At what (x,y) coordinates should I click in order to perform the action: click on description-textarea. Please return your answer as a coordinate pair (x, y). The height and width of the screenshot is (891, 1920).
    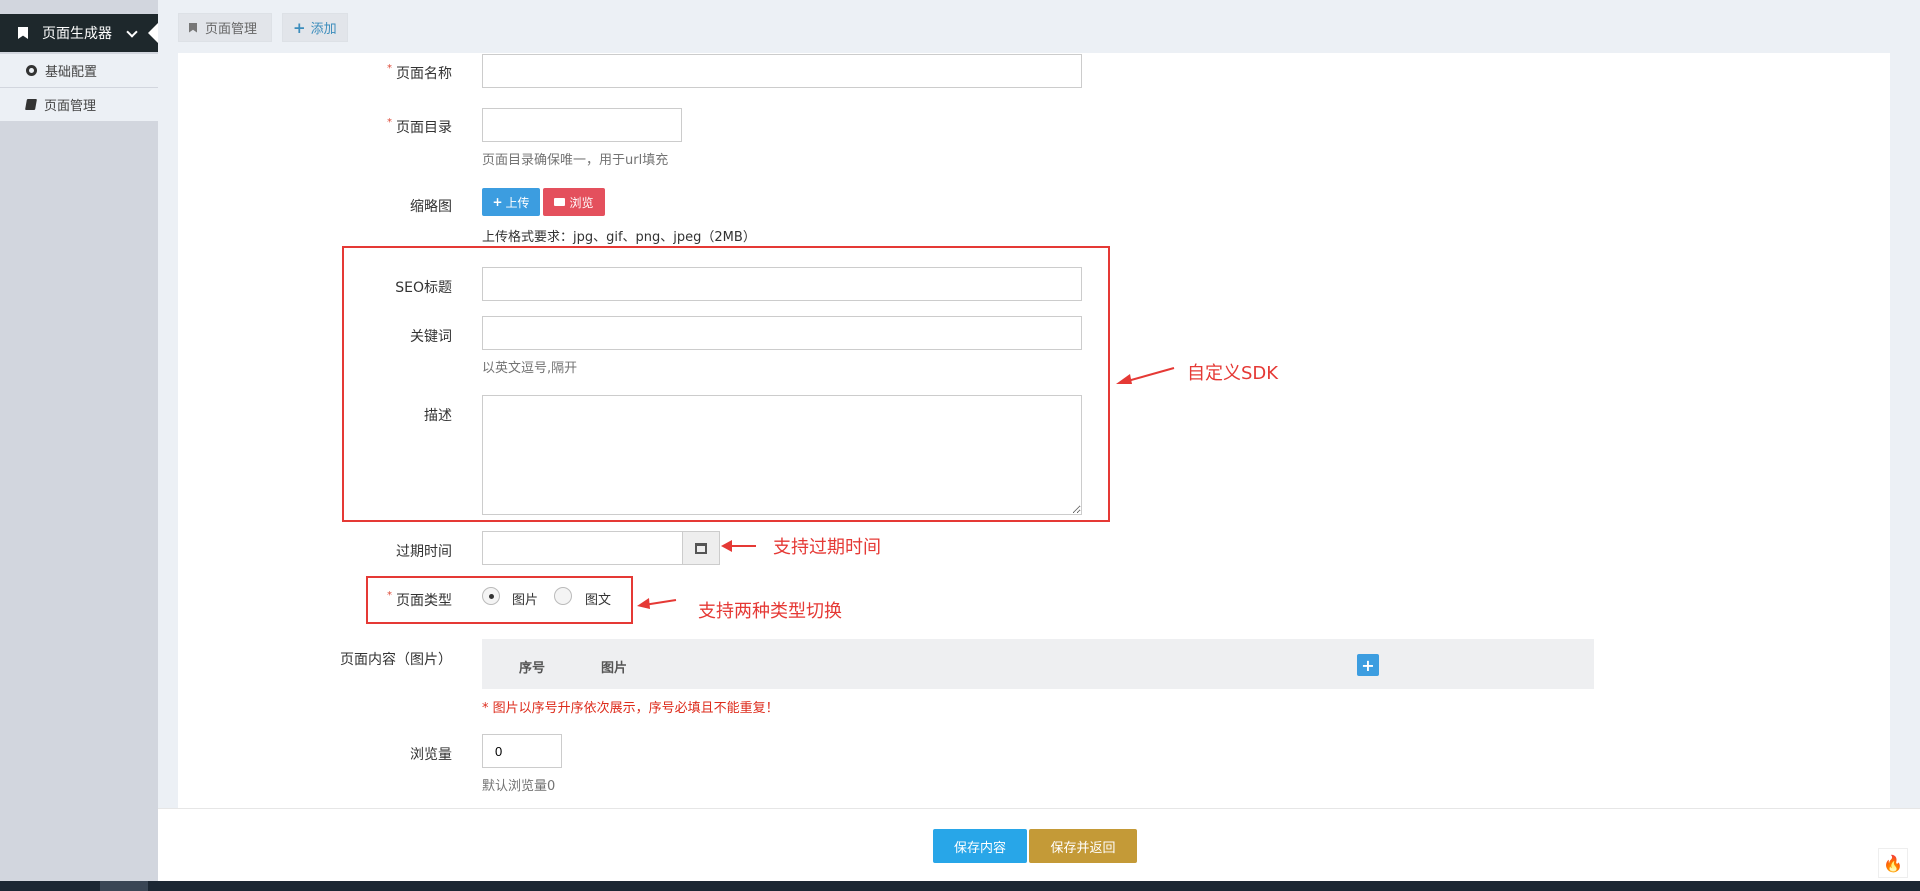
    Looking at the image, I should click on (782, 455).